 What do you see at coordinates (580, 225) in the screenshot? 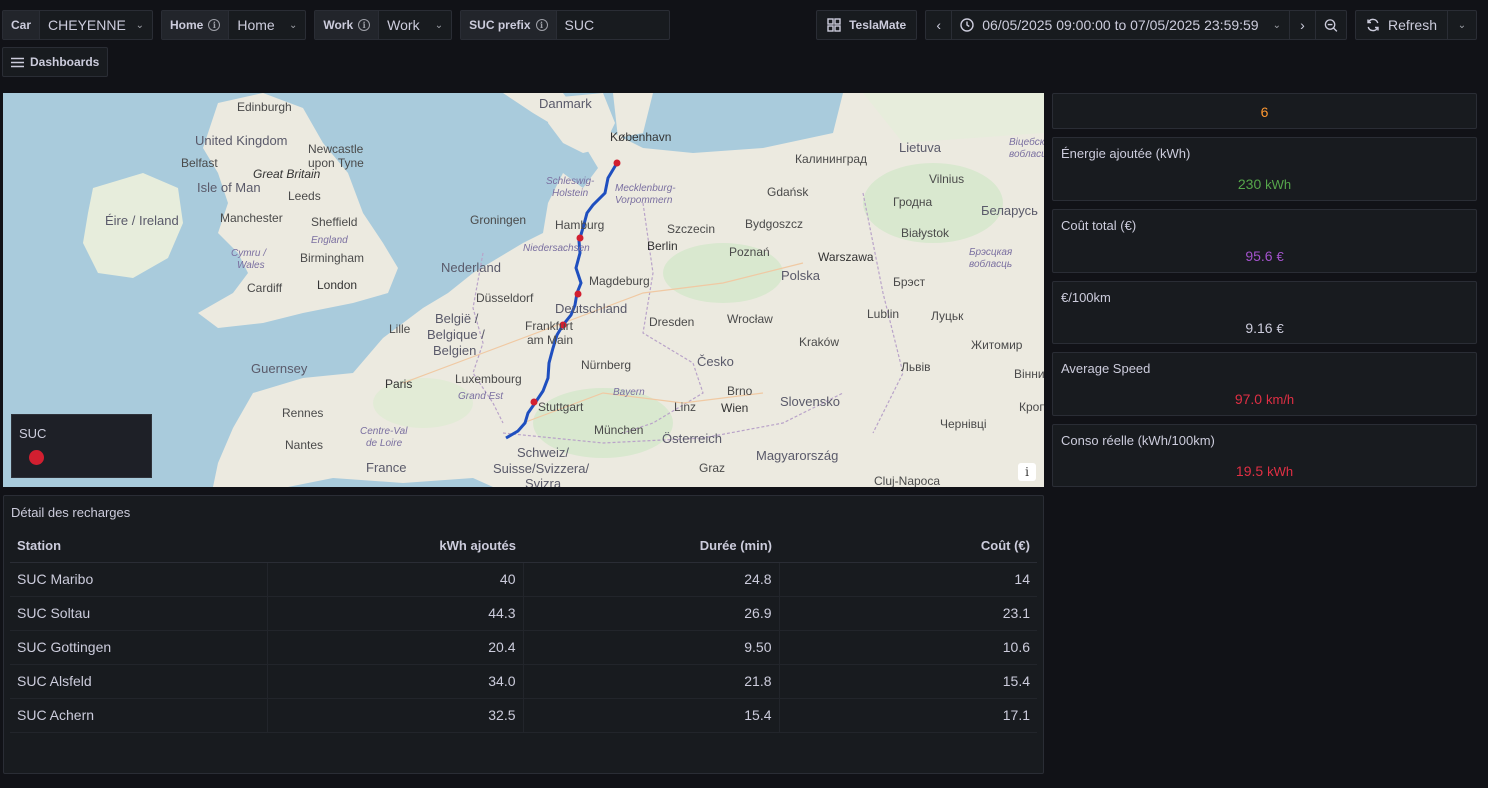
I see `map-label: Hamburg` at bounding box center [580, 225].